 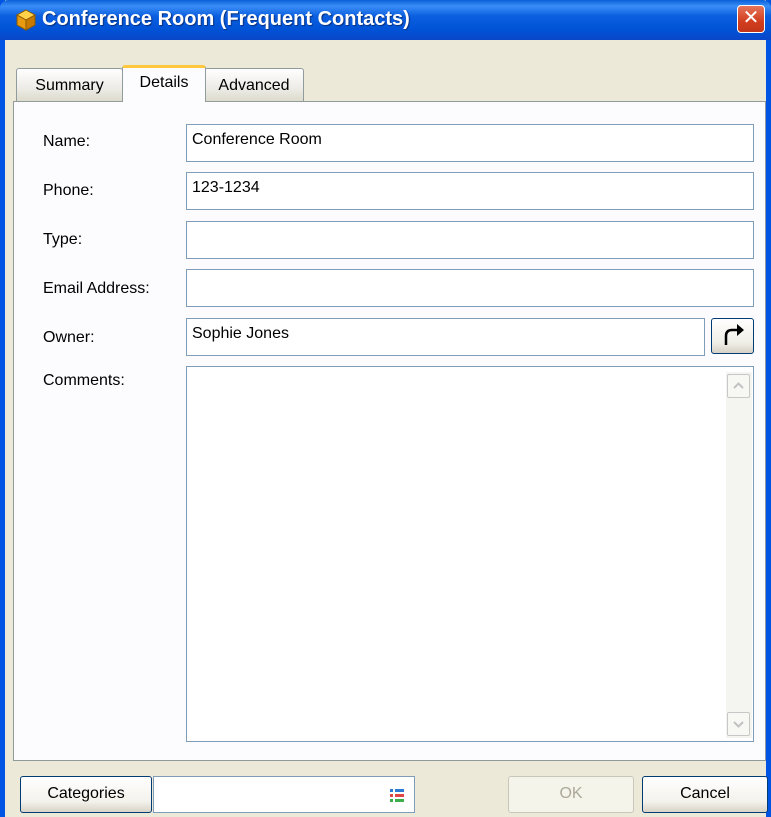 I want to click on comments-scrollbar, so click(x=739, y=555).